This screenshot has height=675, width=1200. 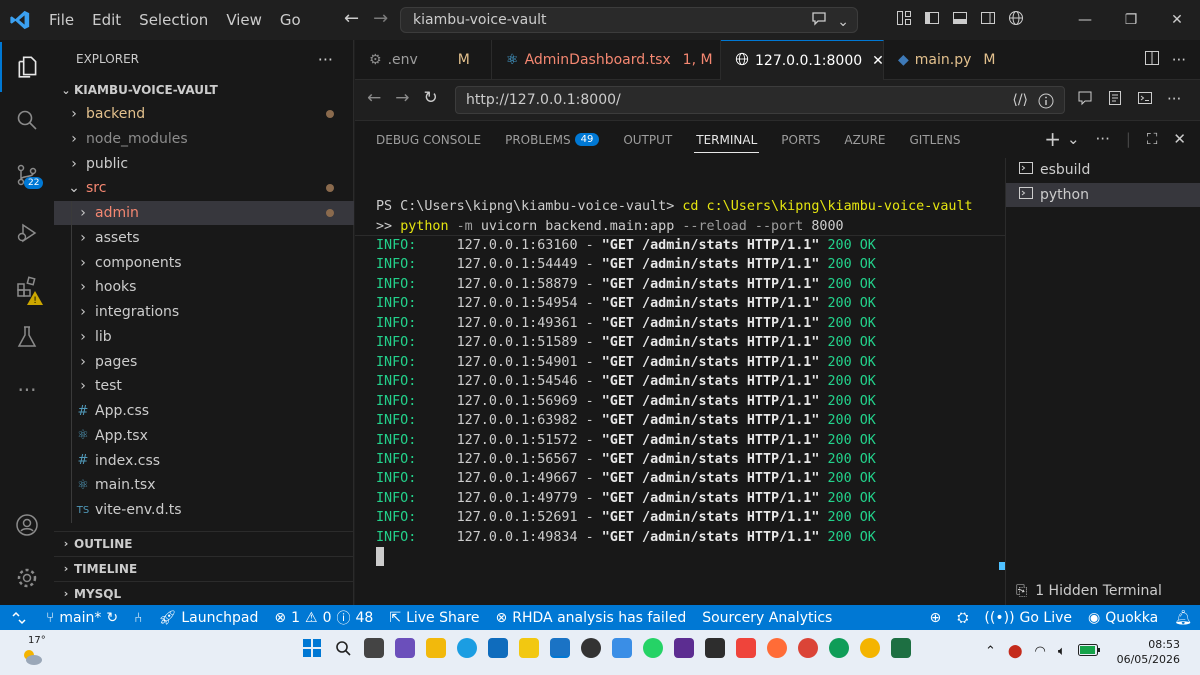 What do you see at coordinates (1103, 195) in the screenshot?
I see `terminal-session-python: python` at bounding box center [1103, 195].